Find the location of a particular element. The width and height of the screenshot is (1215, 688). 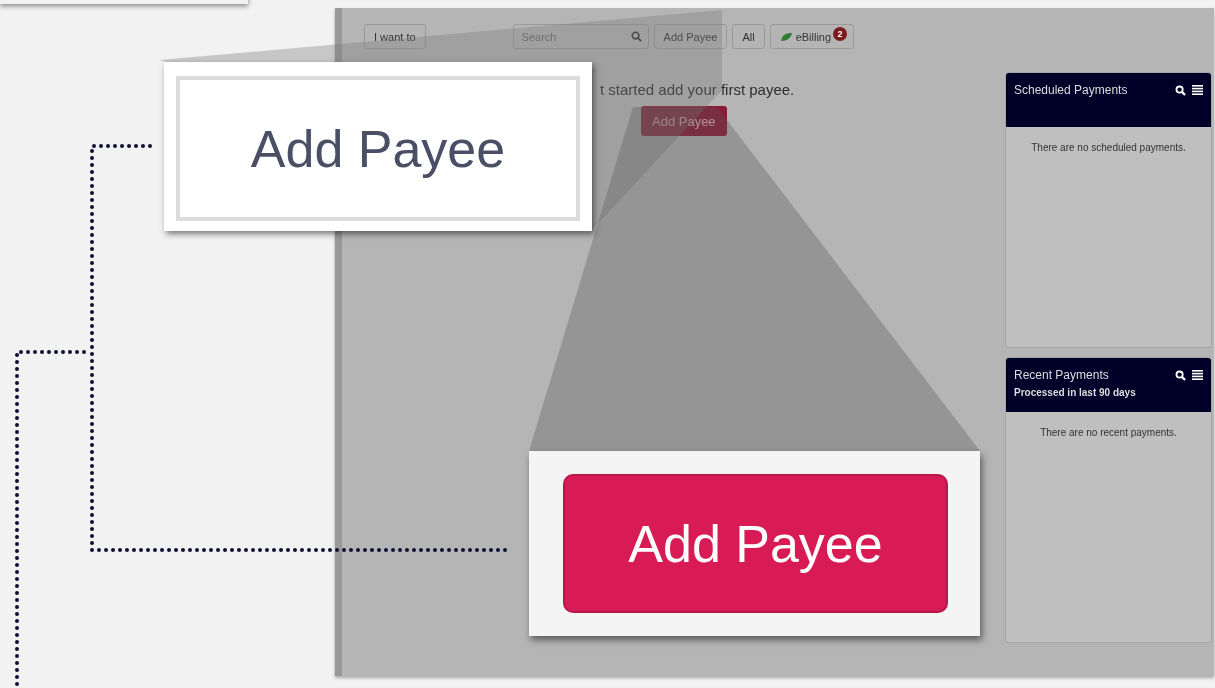

panel-title: Scheduled Payments is located at coordinates (1071, 90).